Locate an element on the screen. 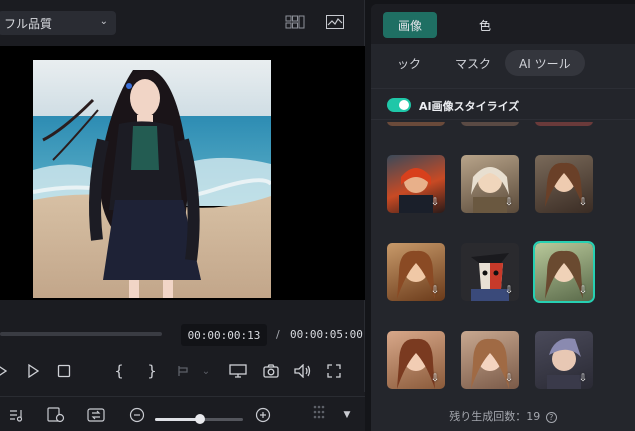 This screenshot has width=635, height=431. fullscreen-icon is located at coordinates (334, 371).